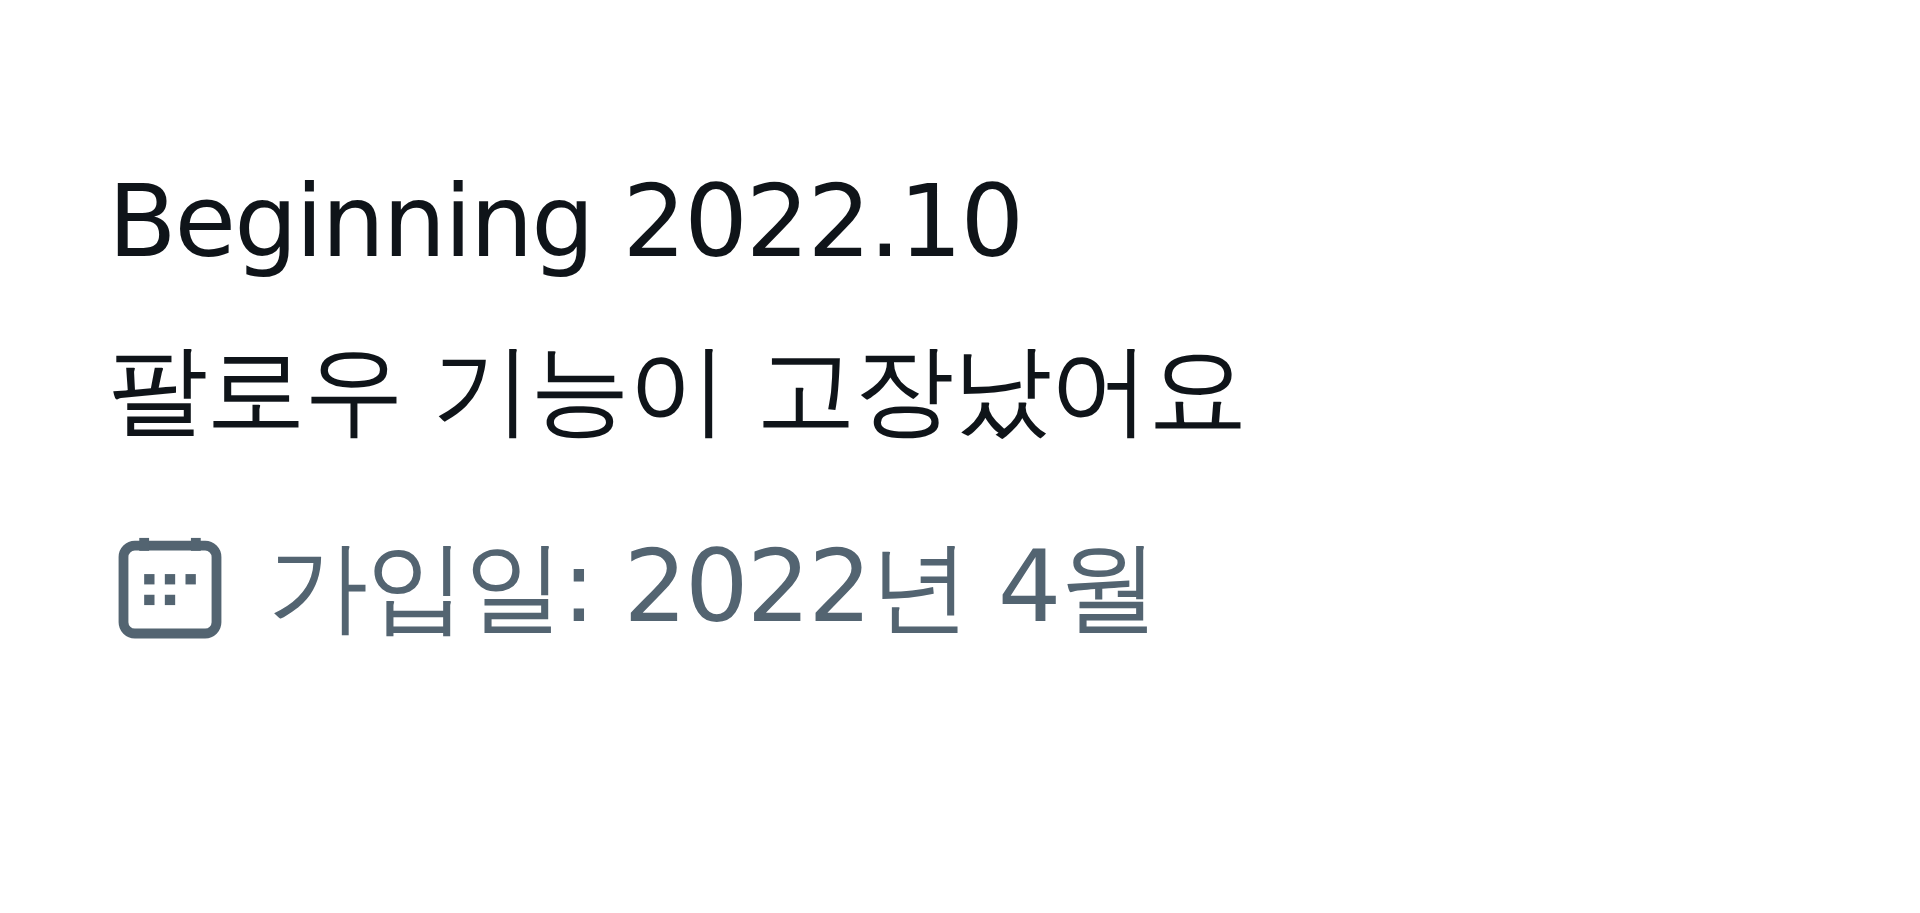 The height and width of the screenshot is (913, 1920). I want to click on bio-text: 팔로우 기능이 고장났어요, so click(677, 390).